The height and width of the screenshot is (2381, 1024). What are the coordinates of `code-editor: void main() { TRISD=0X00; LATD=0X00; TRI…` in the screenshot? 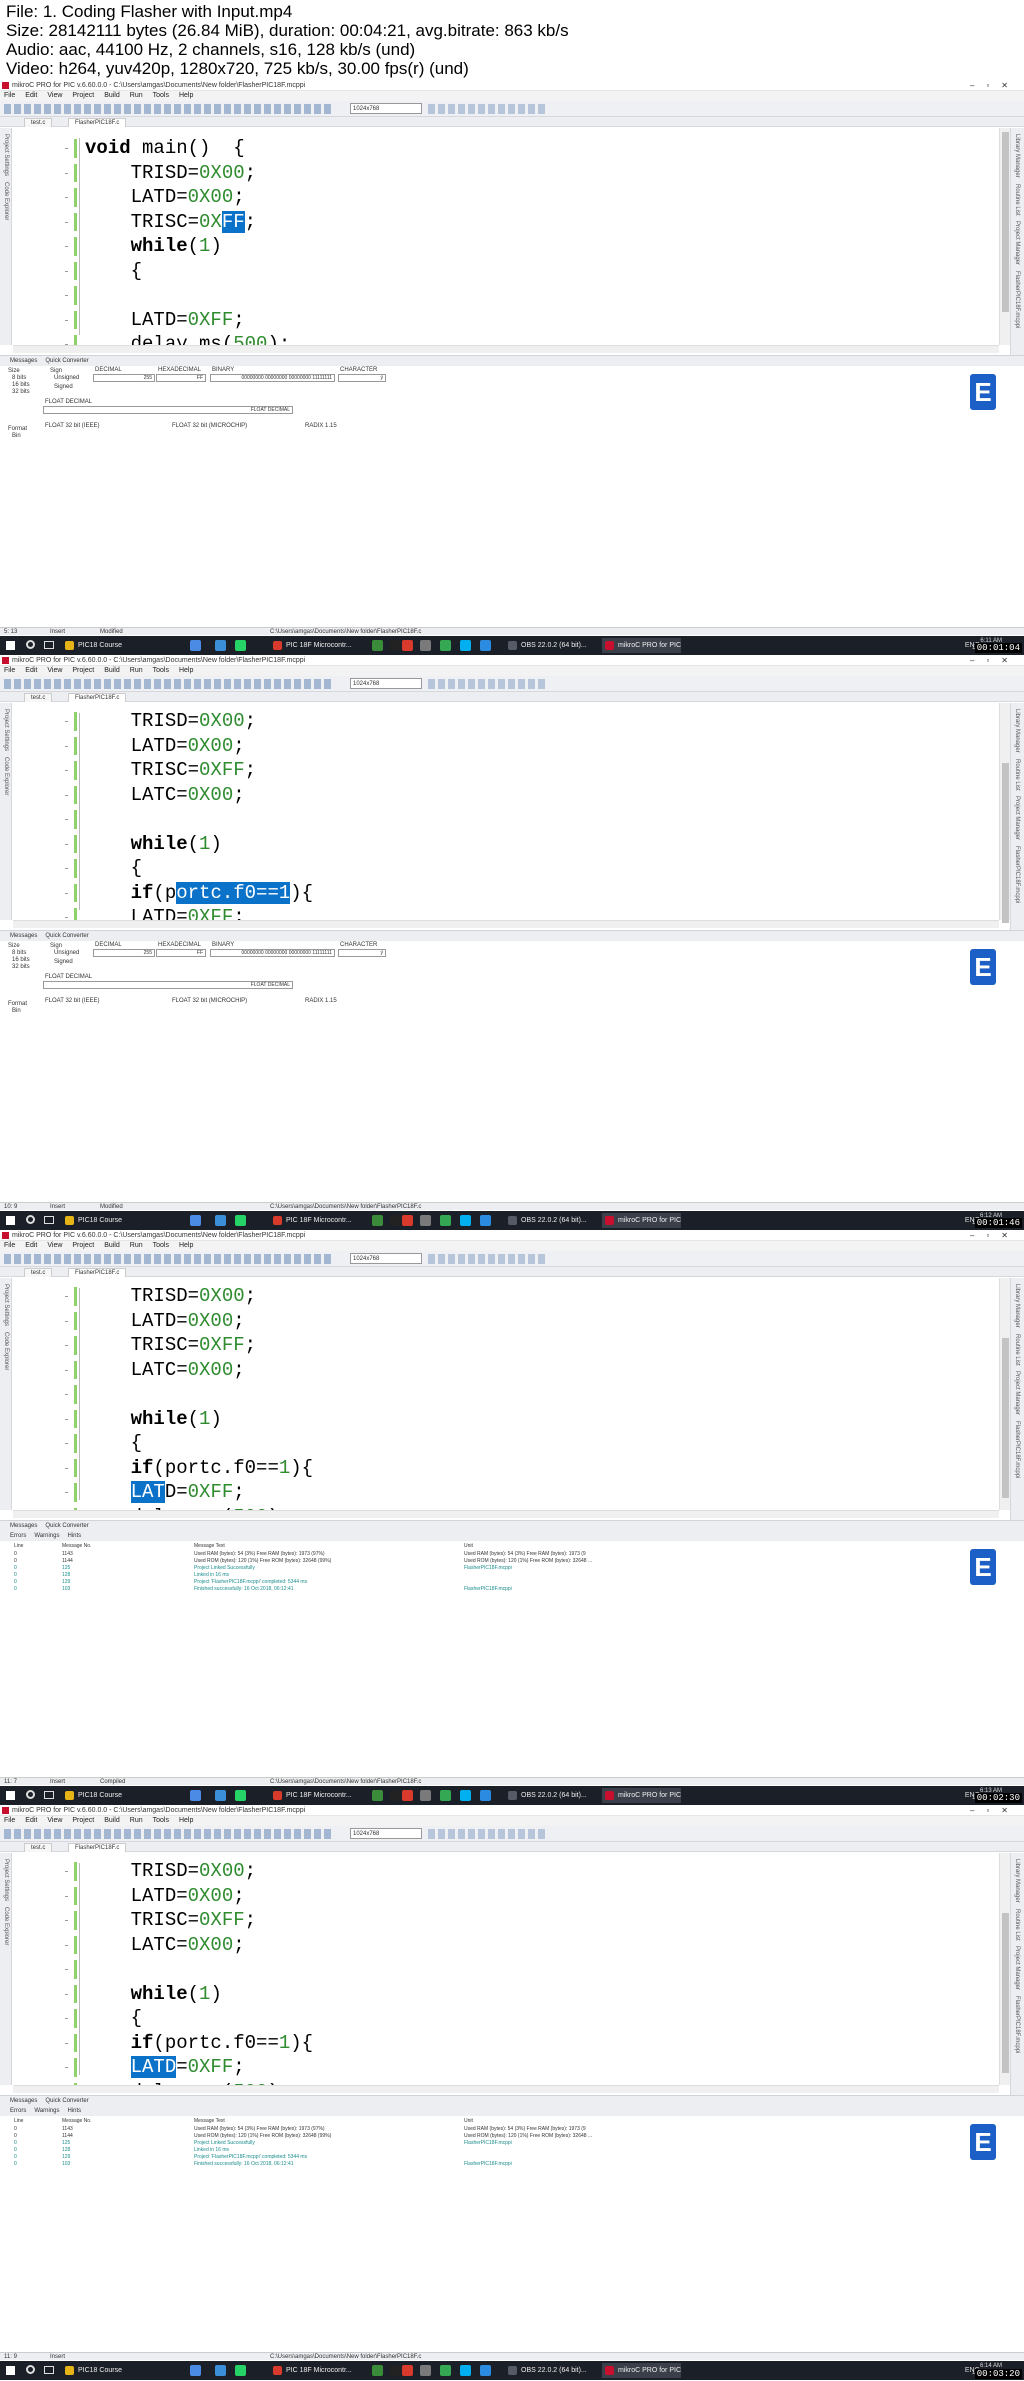 It's located at (506, 236).